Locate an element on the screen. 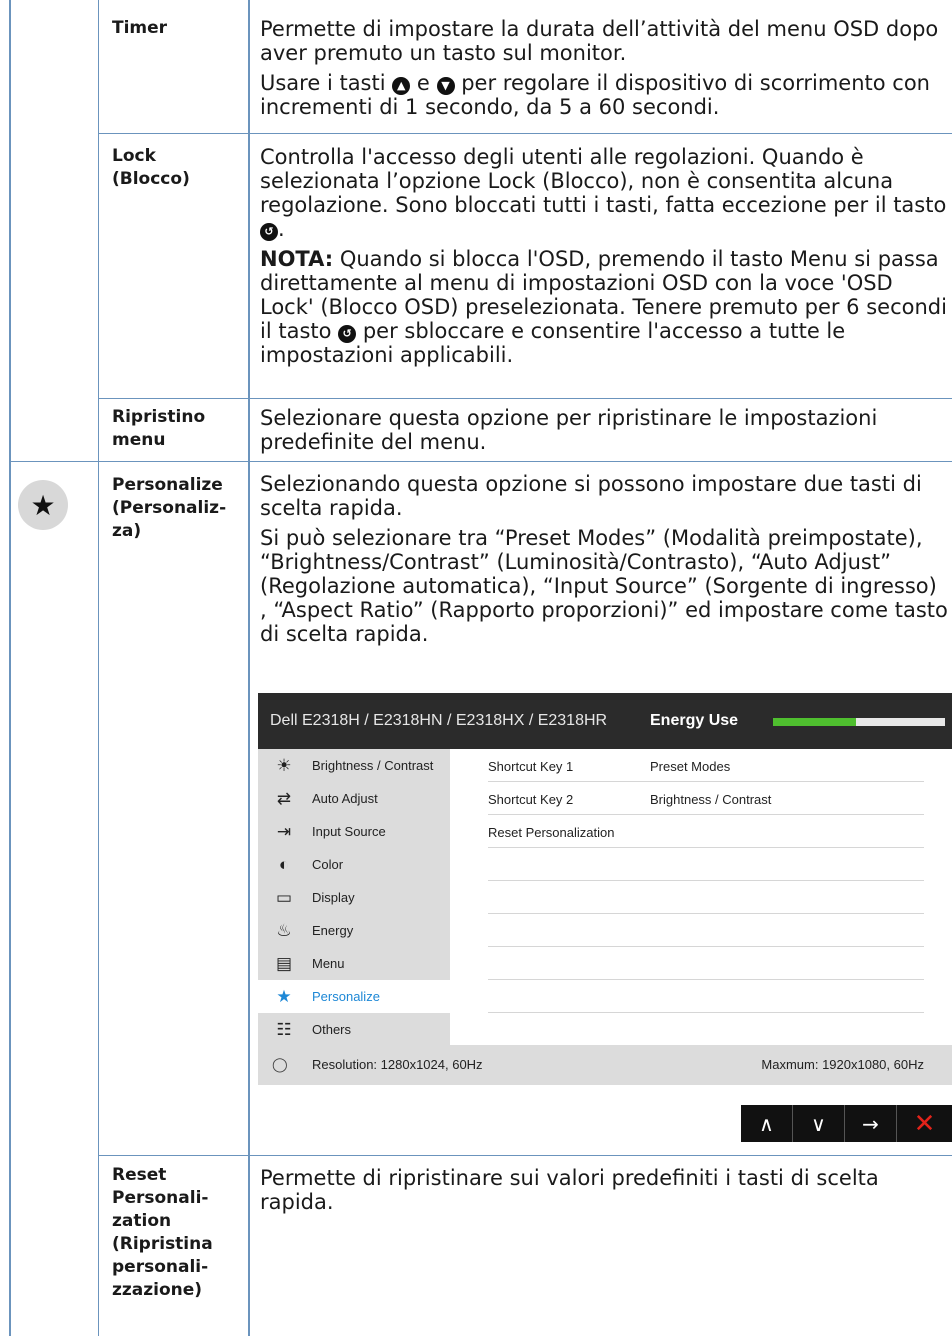 The image size is (952, 1336). osd-menu-item-label: Display is located at coordinates (333, 897).